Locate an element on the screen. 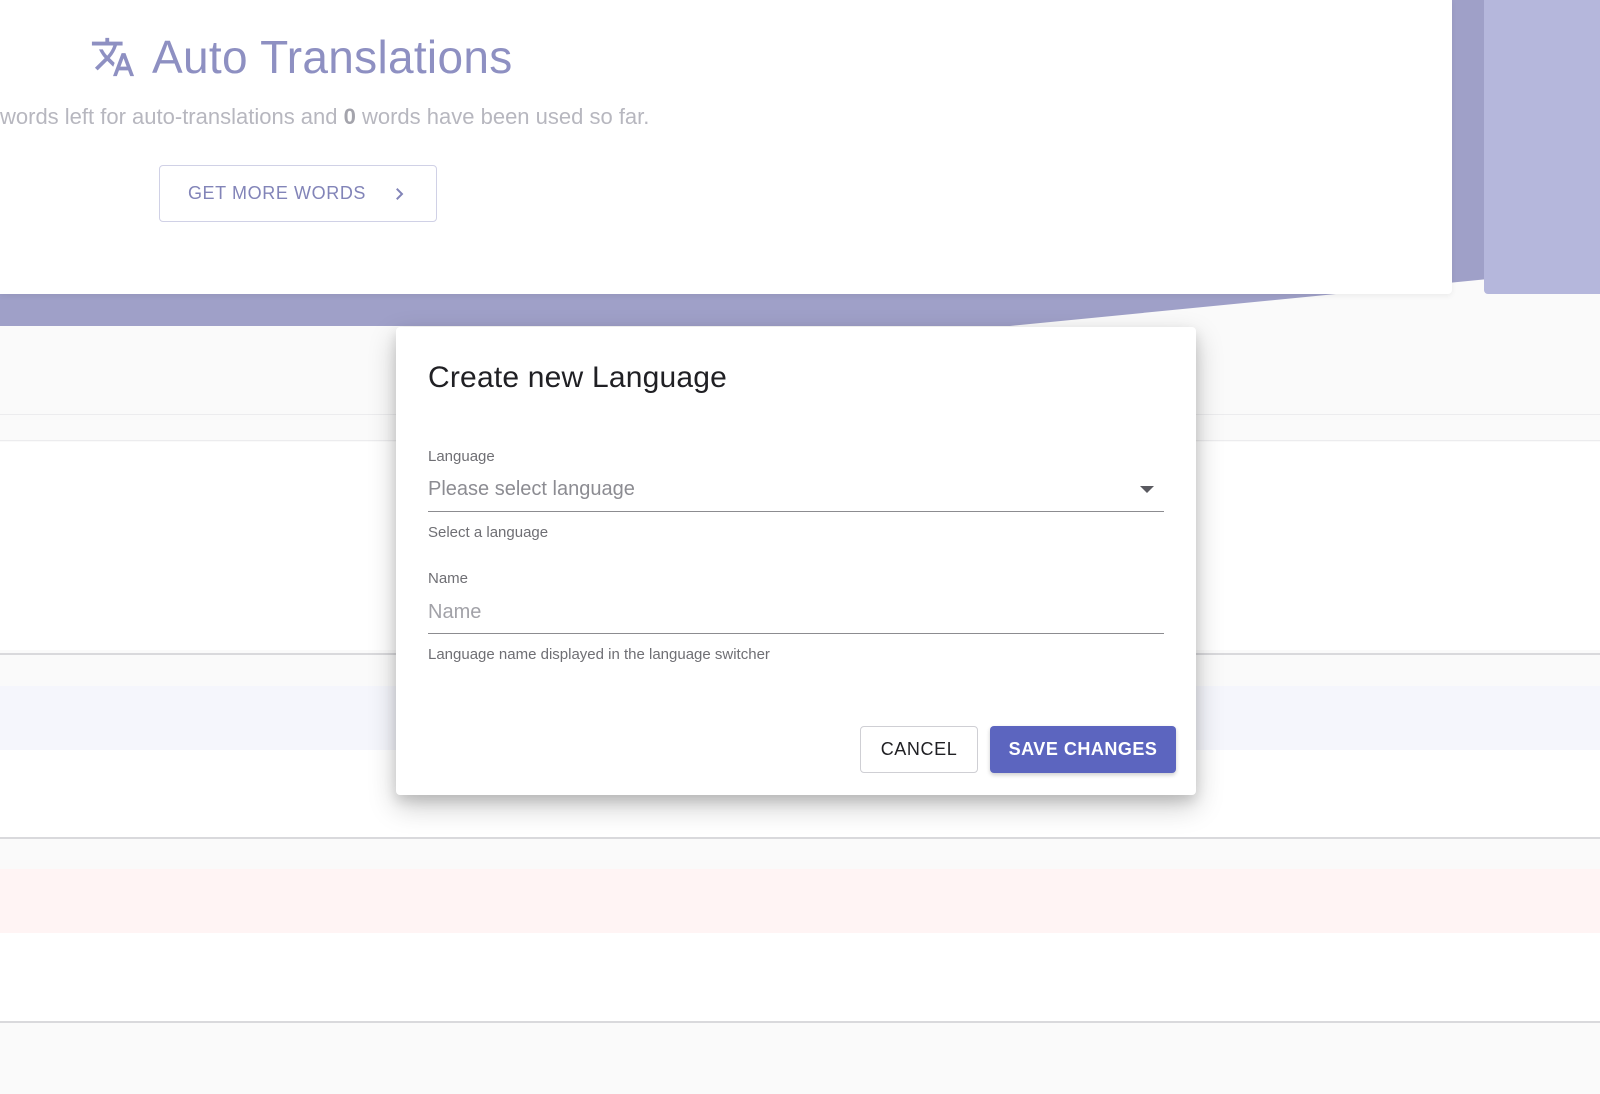 The image size is (1600, 1094). dropdown-caret-icon is located at coordinates (1147, 490).